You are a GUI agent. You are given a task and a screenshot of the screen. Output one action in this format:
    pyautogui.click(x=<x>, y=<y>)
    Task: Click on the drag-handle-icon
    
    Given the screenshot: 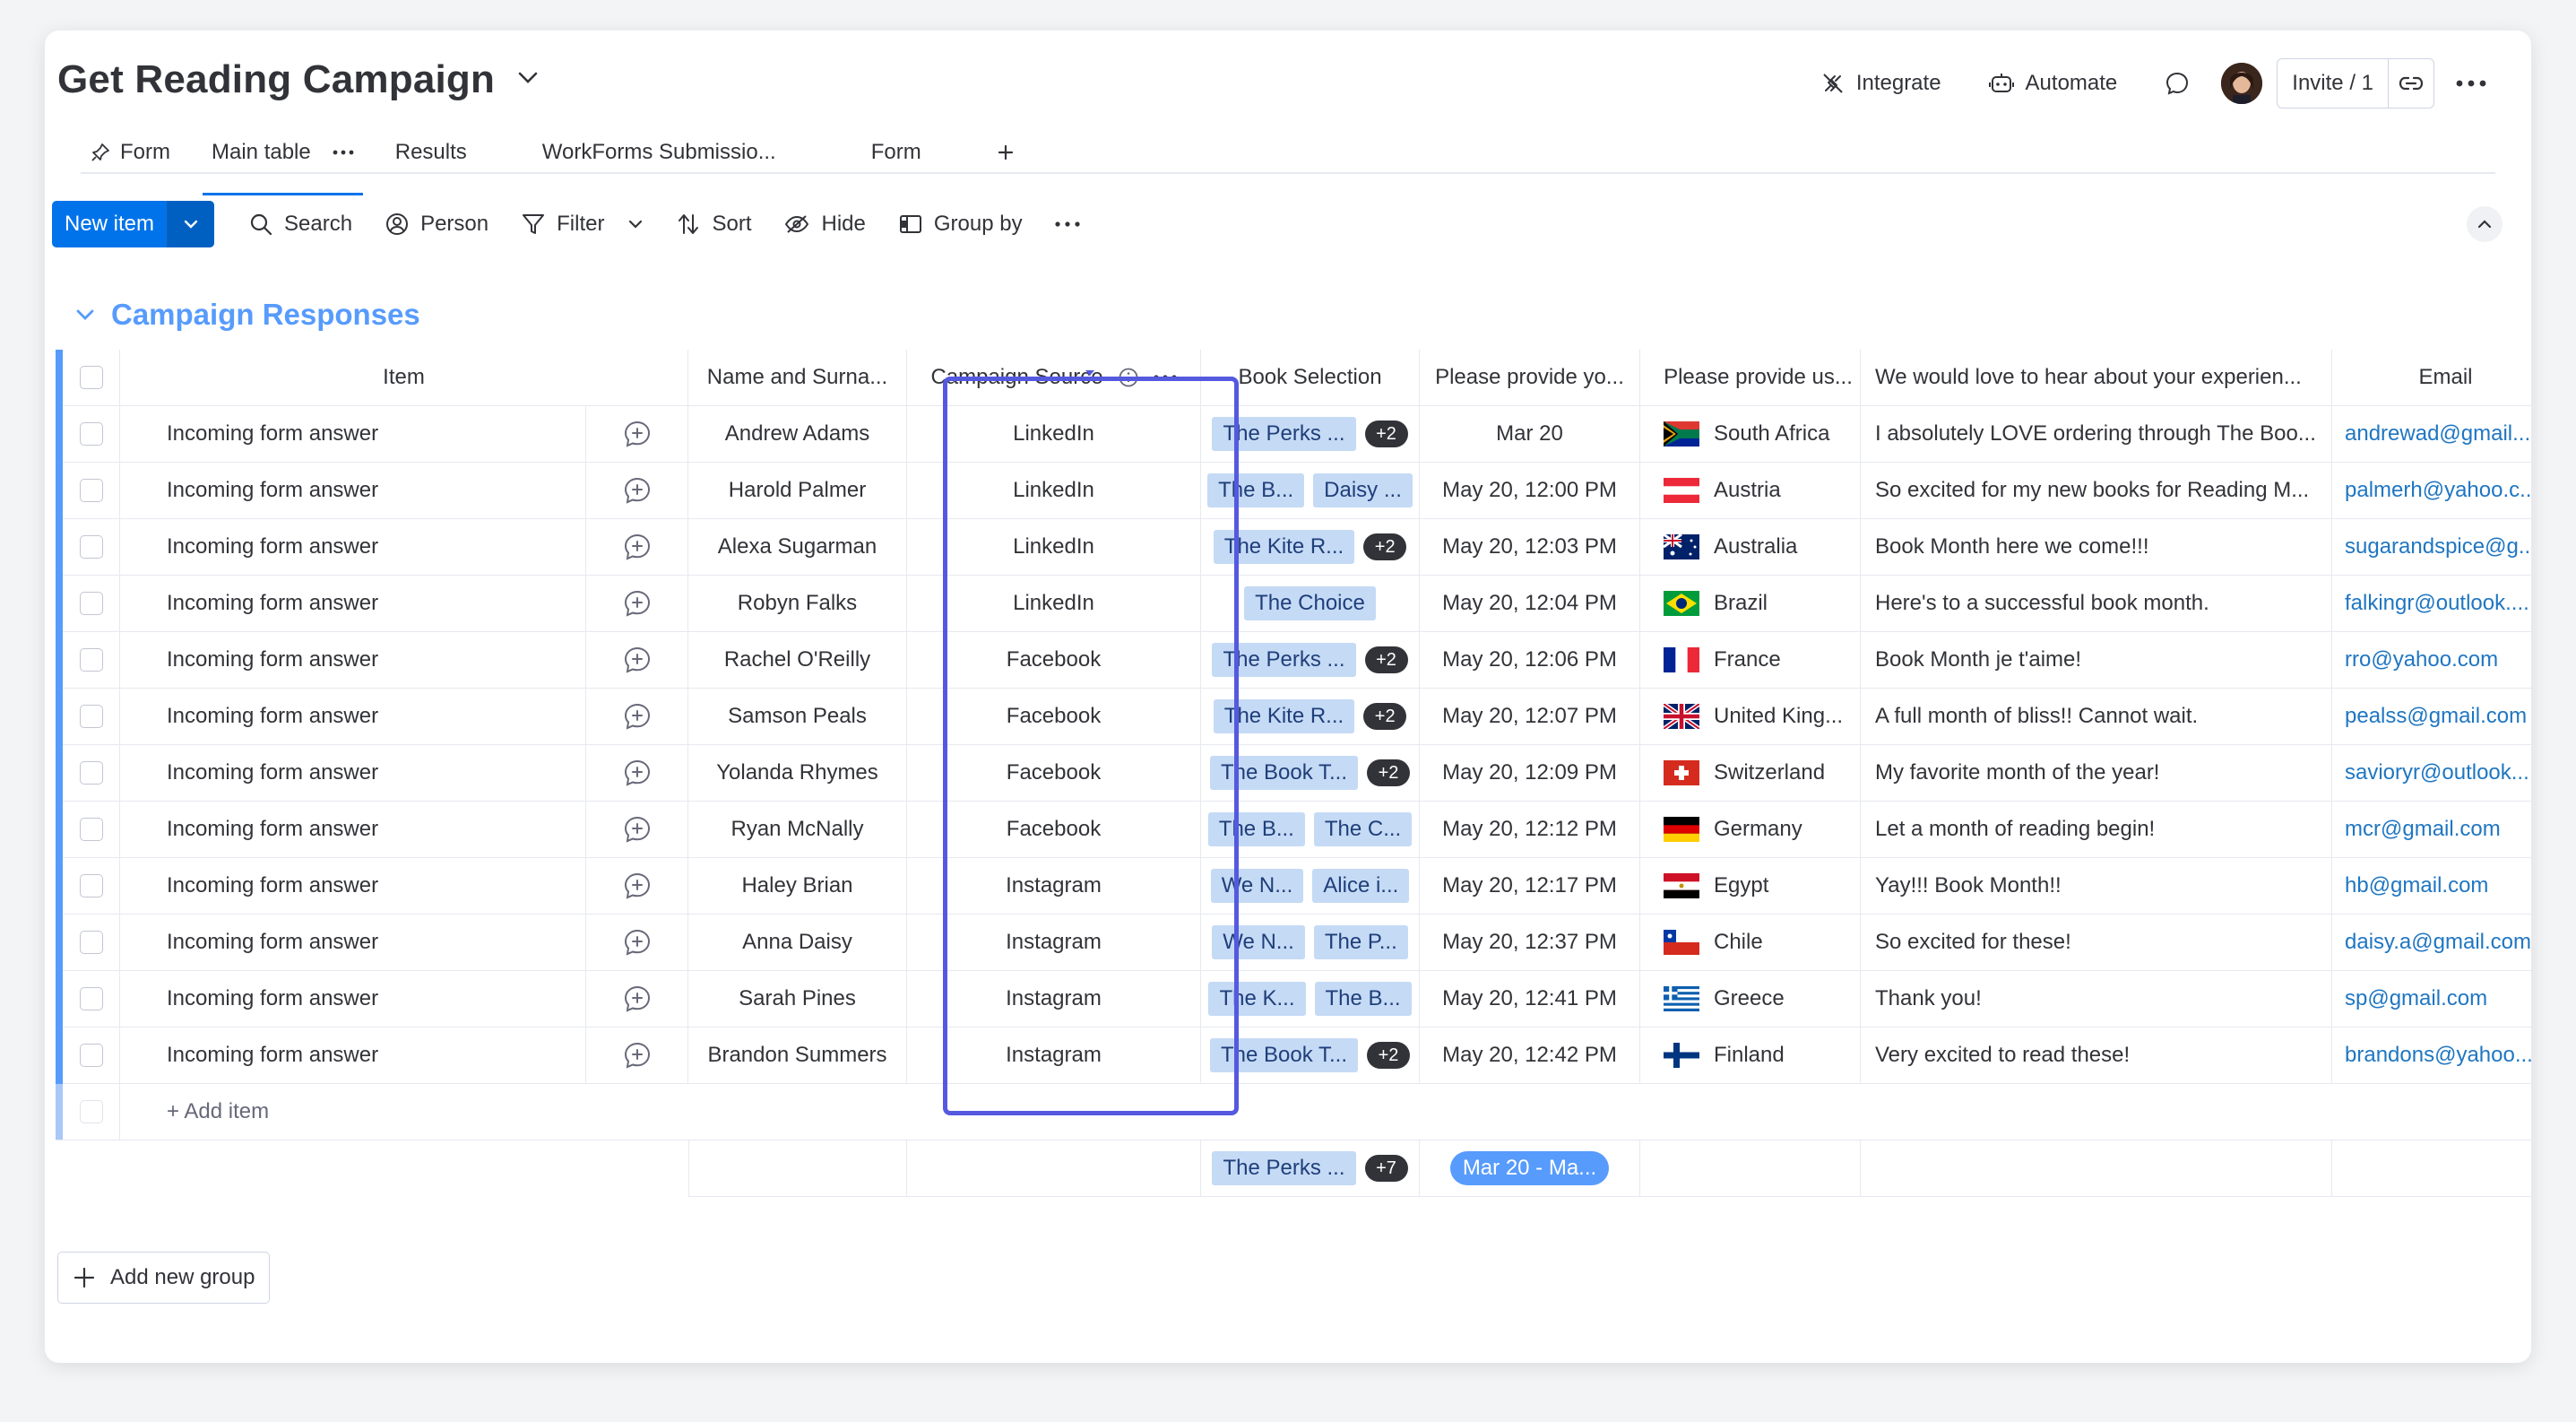 What is the action you would take?
    pyautogui.click(x=1090, y=373)
    